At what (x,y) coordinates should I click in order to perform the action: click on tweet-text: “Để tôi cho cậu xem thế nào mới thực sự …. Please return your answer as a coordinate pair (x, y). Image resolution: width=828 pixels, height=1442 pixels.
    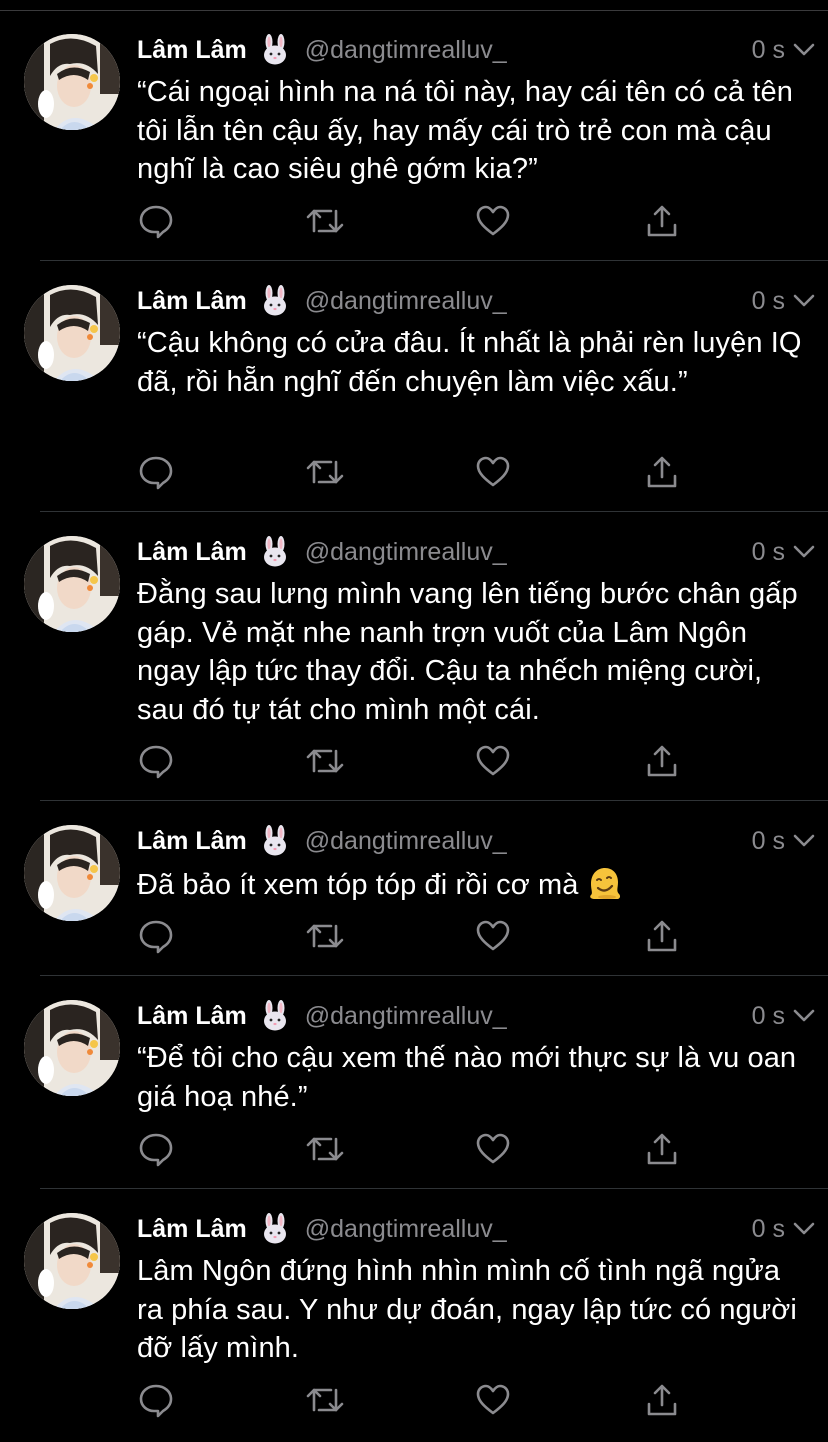
    Looking at the image, I should click on (467, 1077).